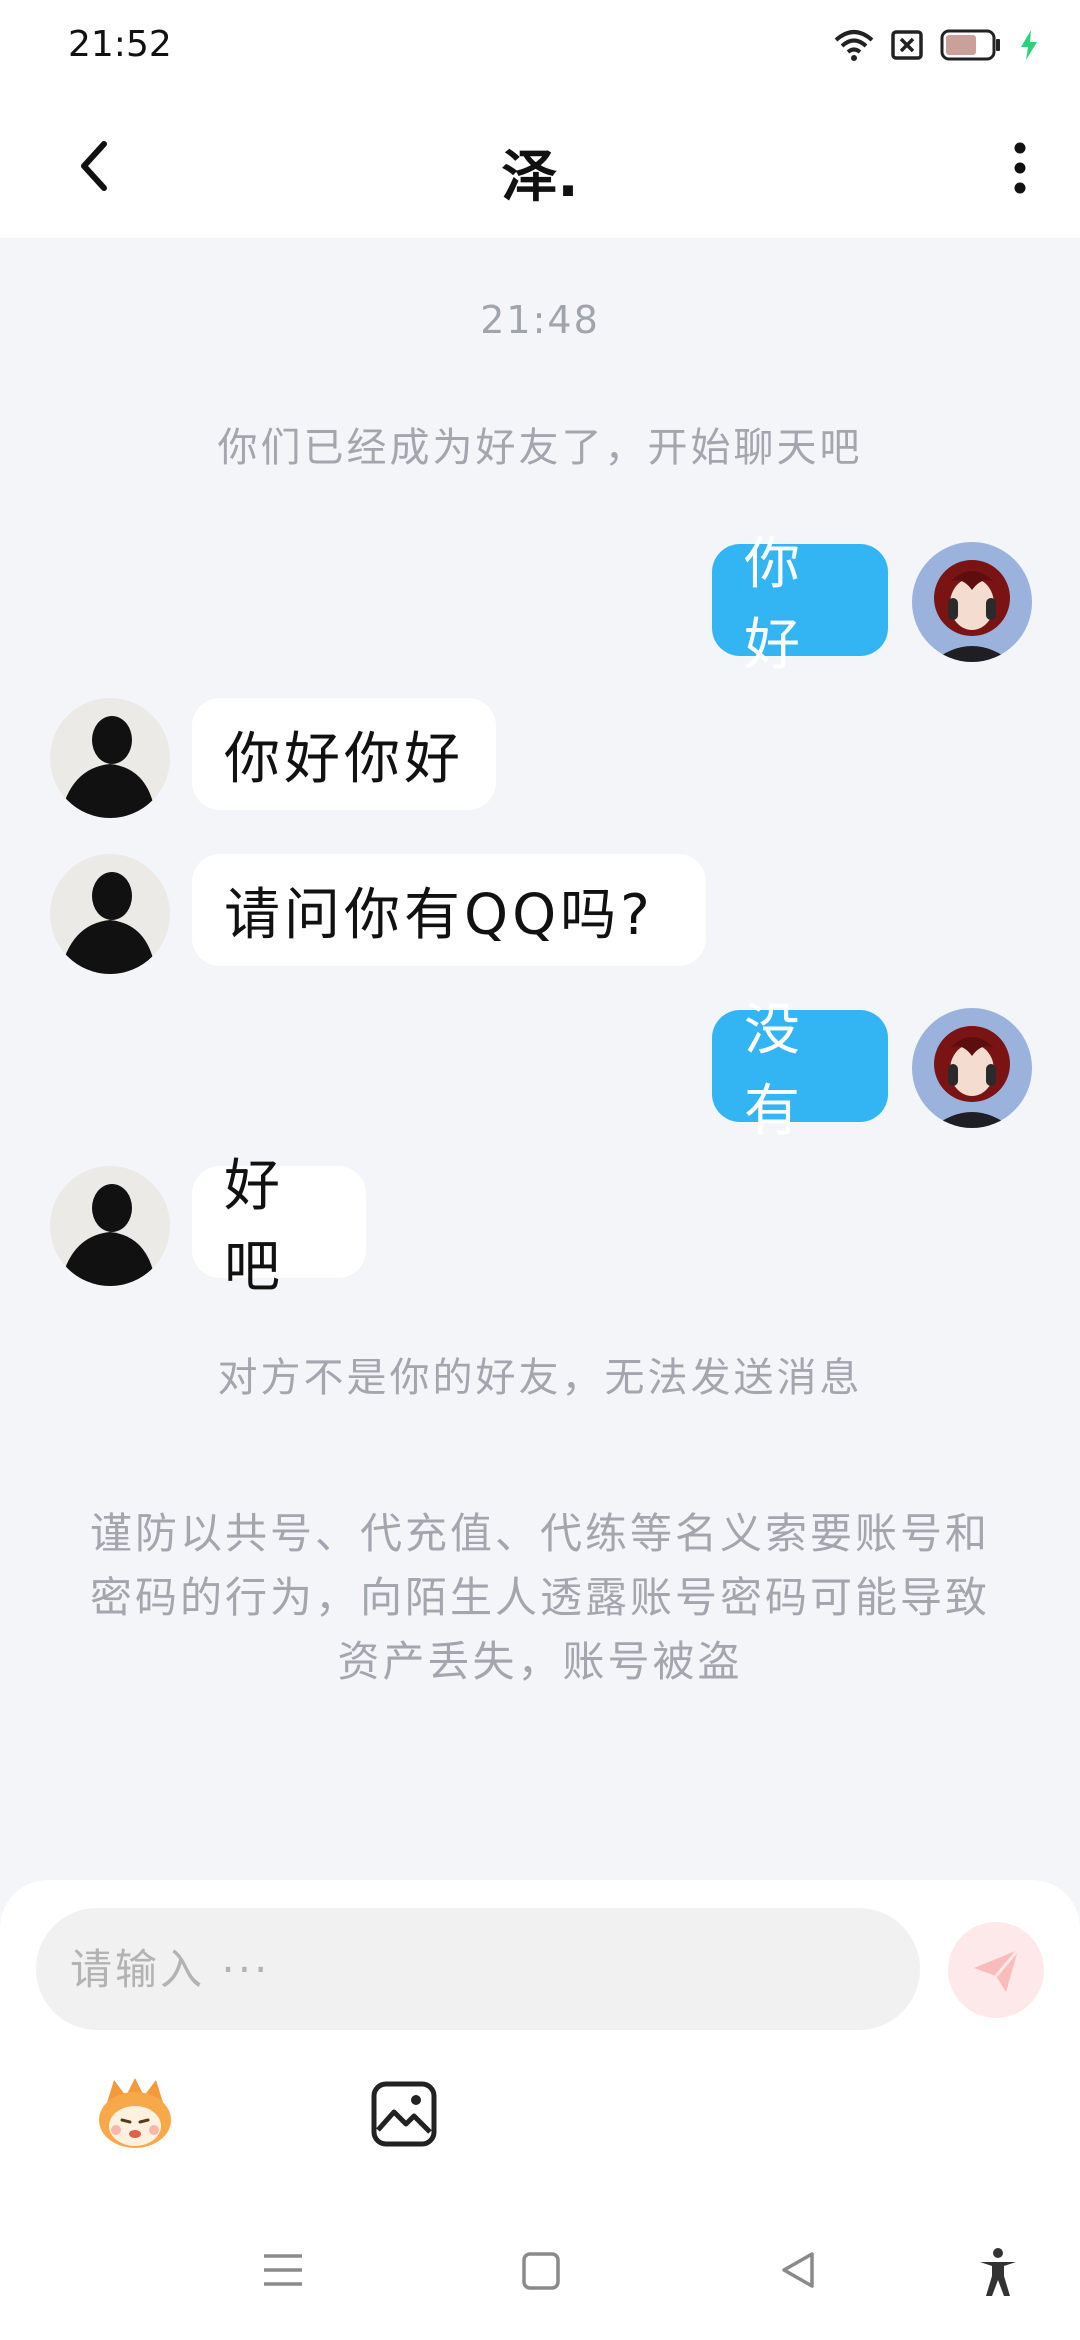 The image size is (1080, 2340). I want to click on nav-back-button, so click(797, 2272).